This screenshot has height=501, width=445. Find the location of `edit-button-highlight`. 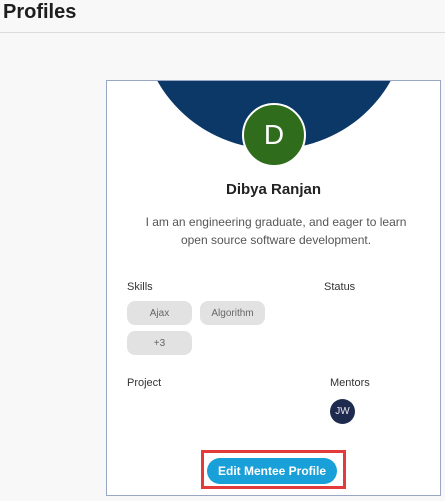

edit-button-highlight is located at coordinates (273, 469).